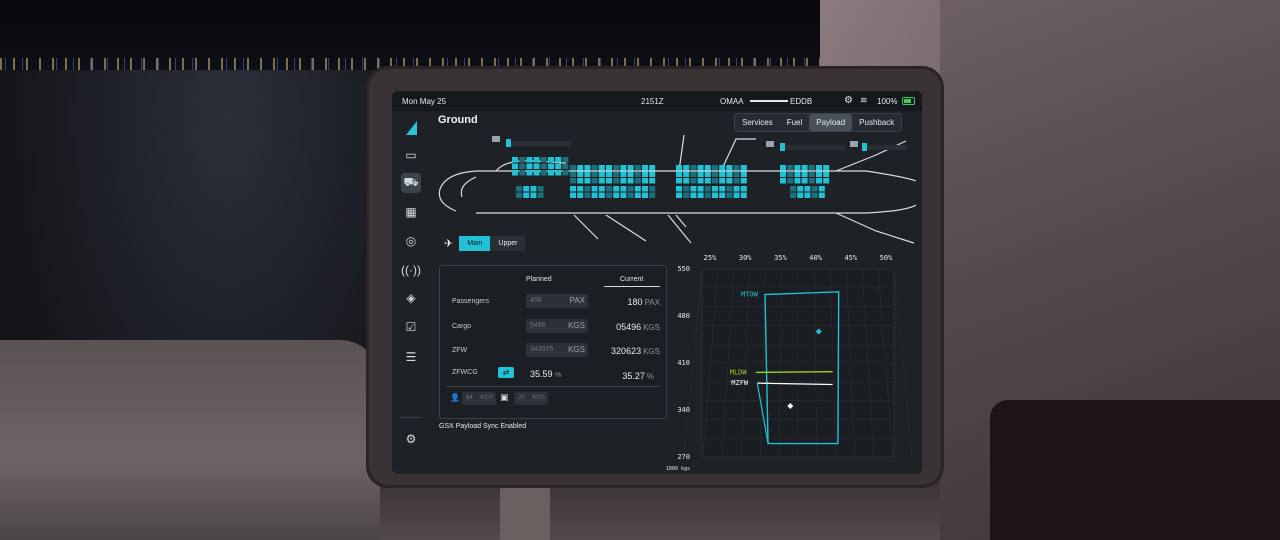  Describe the element at coordinates (483, 426) in the screenshot. I see `sync-status: GSX Payload Sync Enabled` at that location.